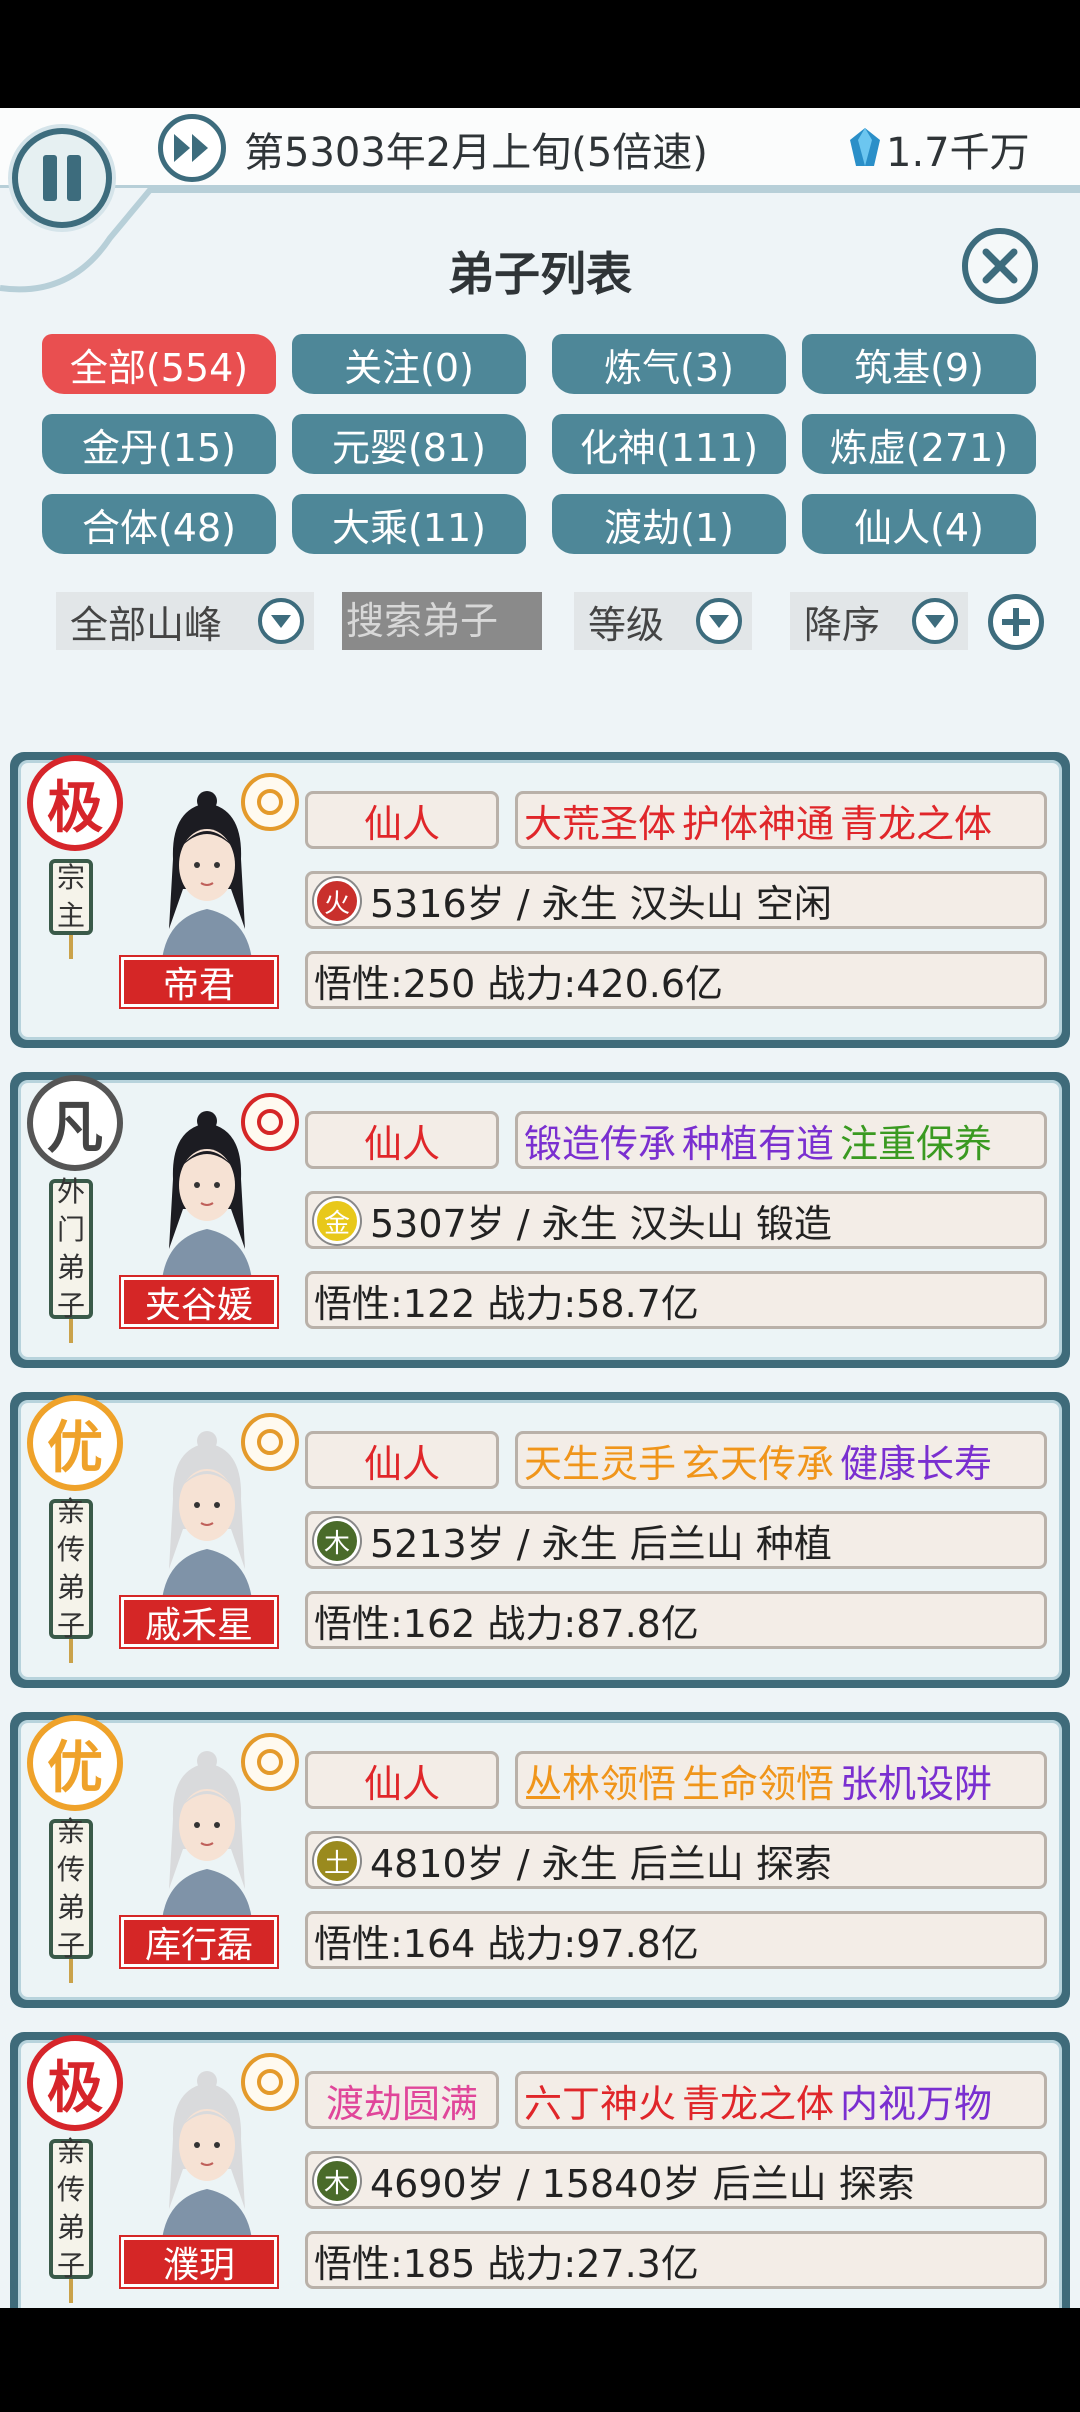  What do you see at coordinates (71, 1248) in the screenshot?
I see `role-tag: 外门弟子` at bounding box center [71, 1248].